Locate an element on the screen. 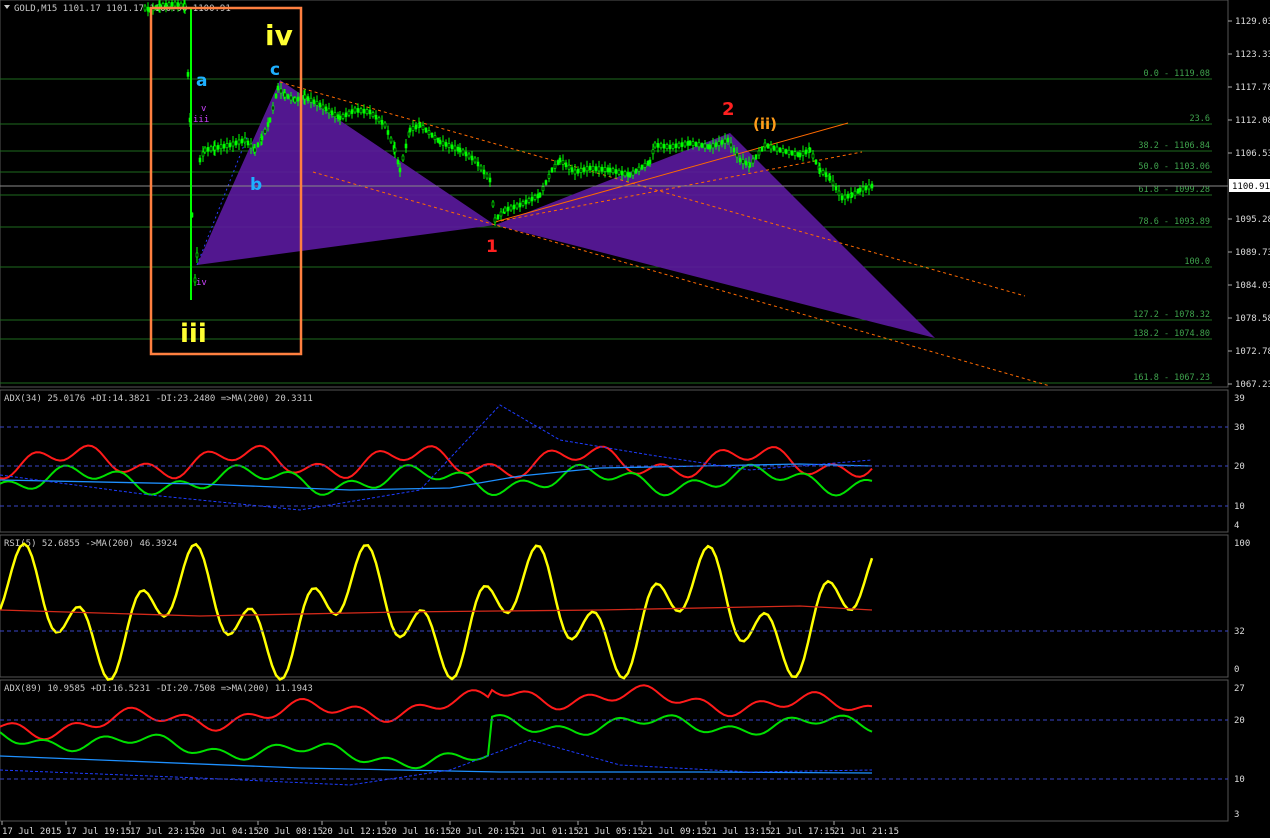  time-tick-label: 17 Jul 23:15 is located at coordinates (162, 832).